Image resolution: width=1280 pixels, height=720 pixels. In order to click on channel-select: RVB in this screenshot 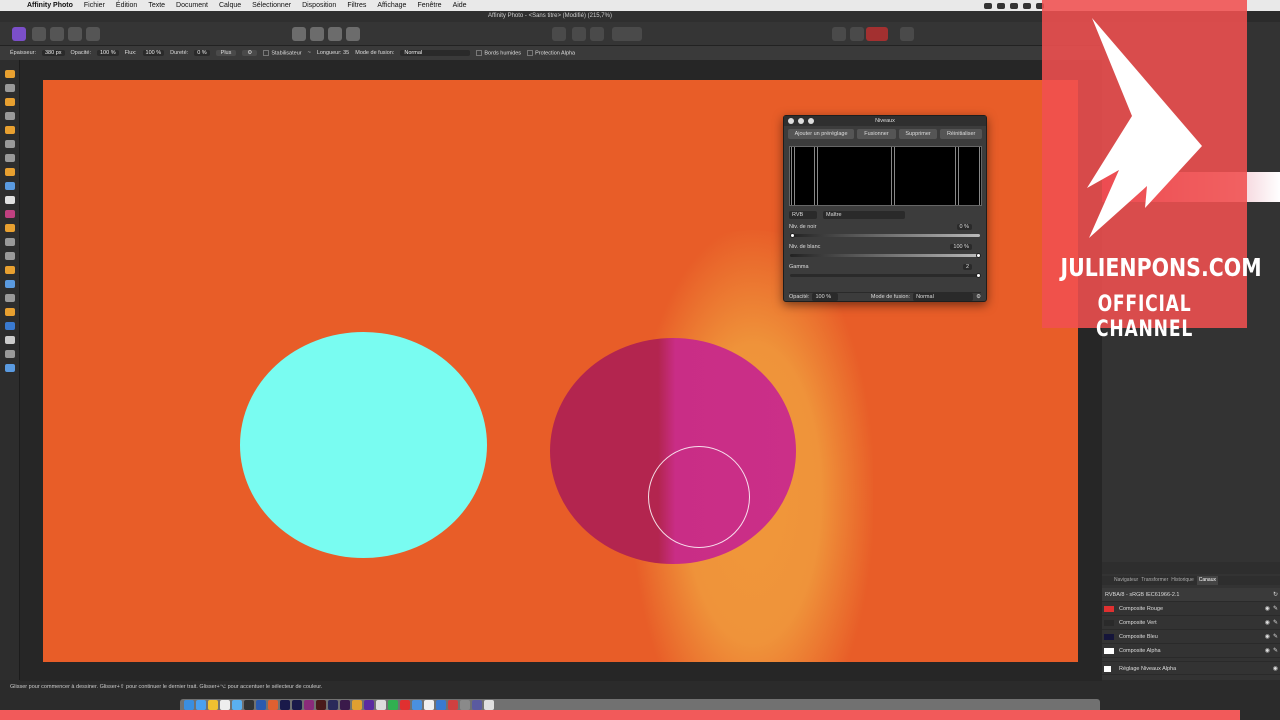, I will do `click(803, 215)`.